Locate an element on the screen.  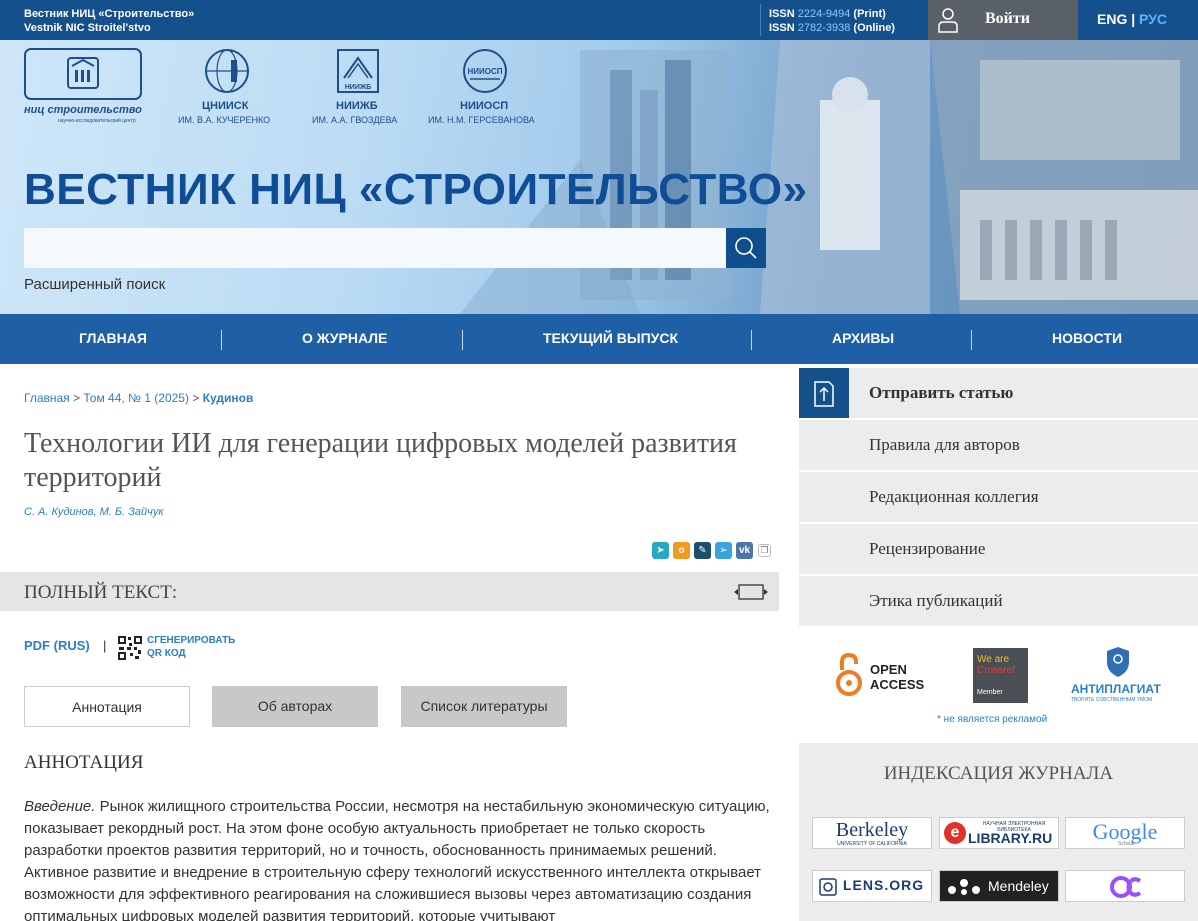
nav-about: О ЖУРНАЛЕ is located at coordinates (344, 338).